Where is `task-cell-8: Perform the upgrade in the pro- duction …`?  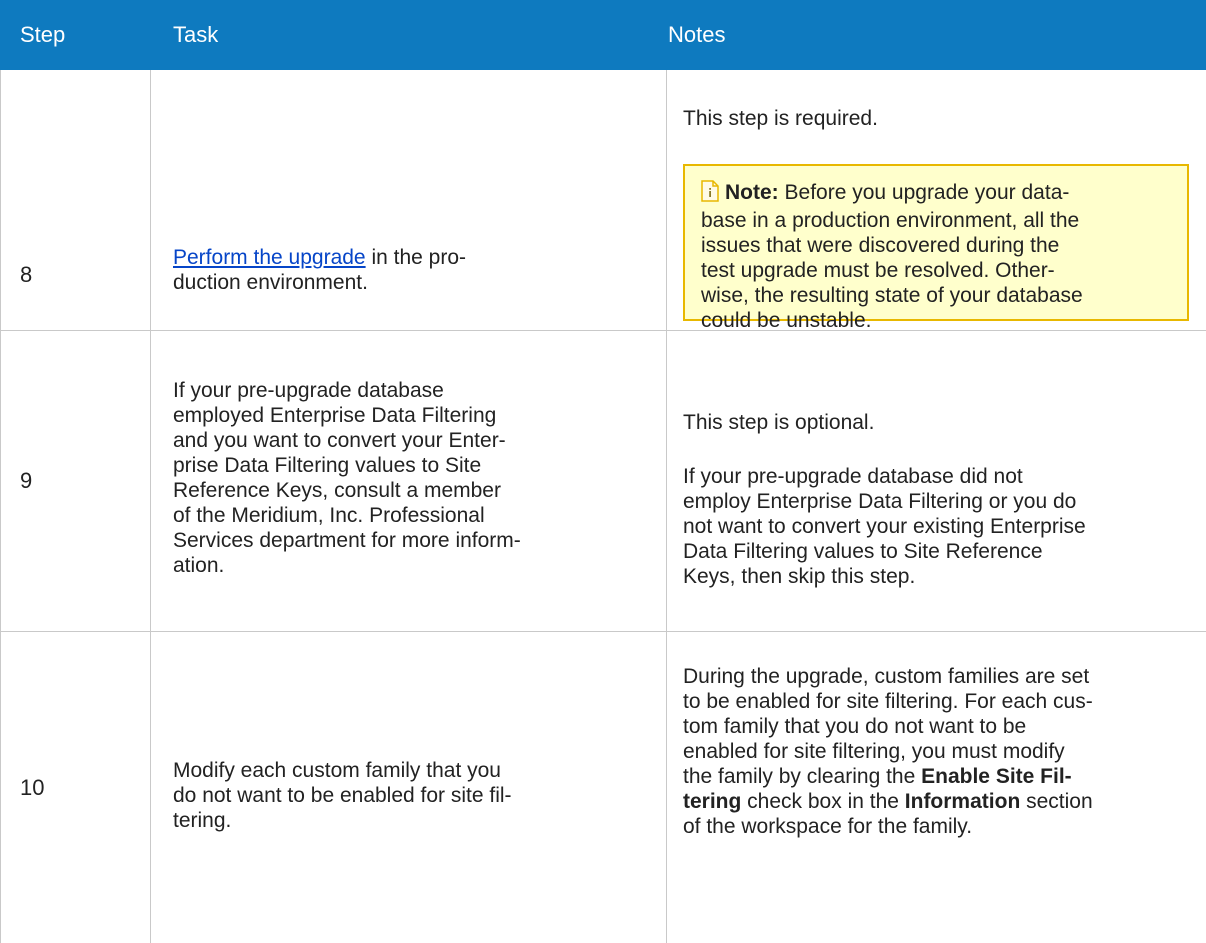 task-cell-8: Perform the upgrade in the pro- duction … is located at coordinates (413, 270).